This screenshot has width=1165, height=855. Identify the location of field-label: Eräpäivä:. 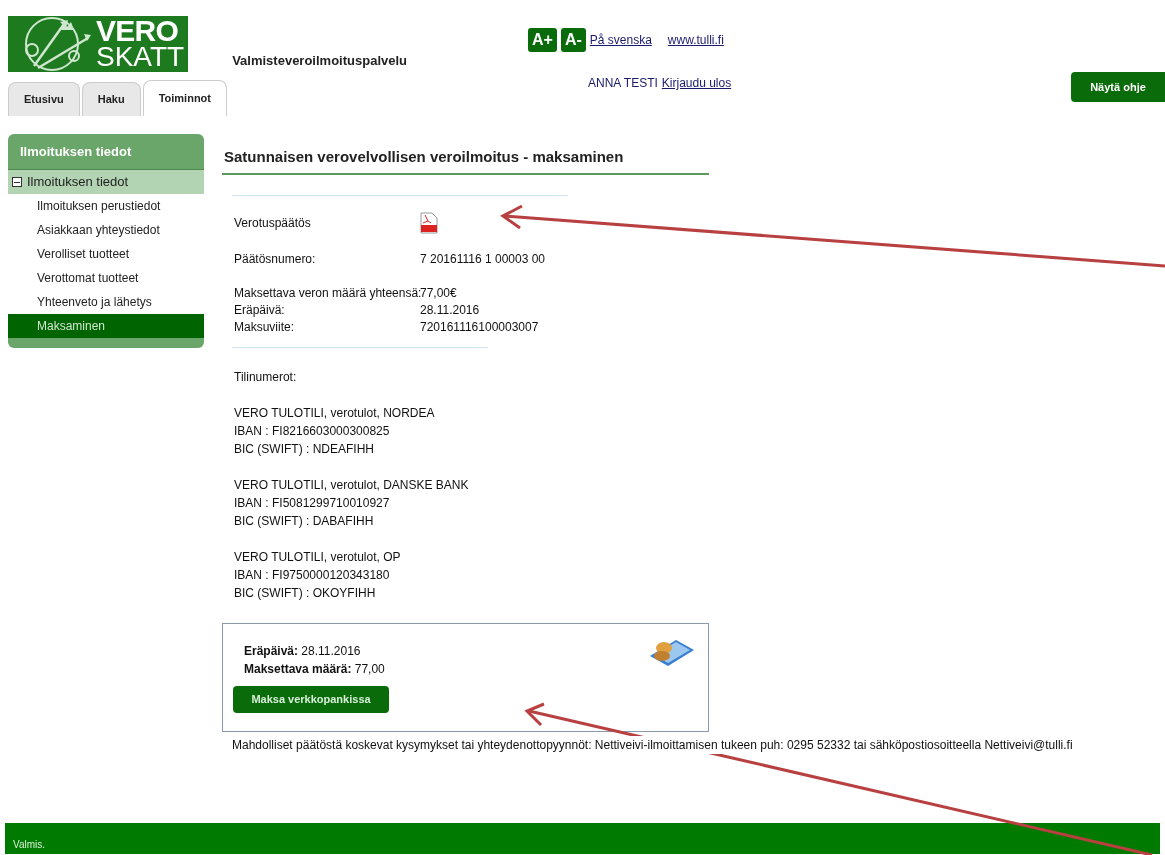
(260, 310).